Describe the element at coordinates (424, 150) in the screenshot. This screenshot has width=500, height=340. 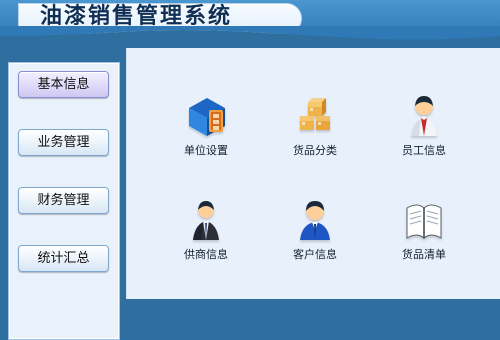
I see `module-label: 员工信息` at that location.